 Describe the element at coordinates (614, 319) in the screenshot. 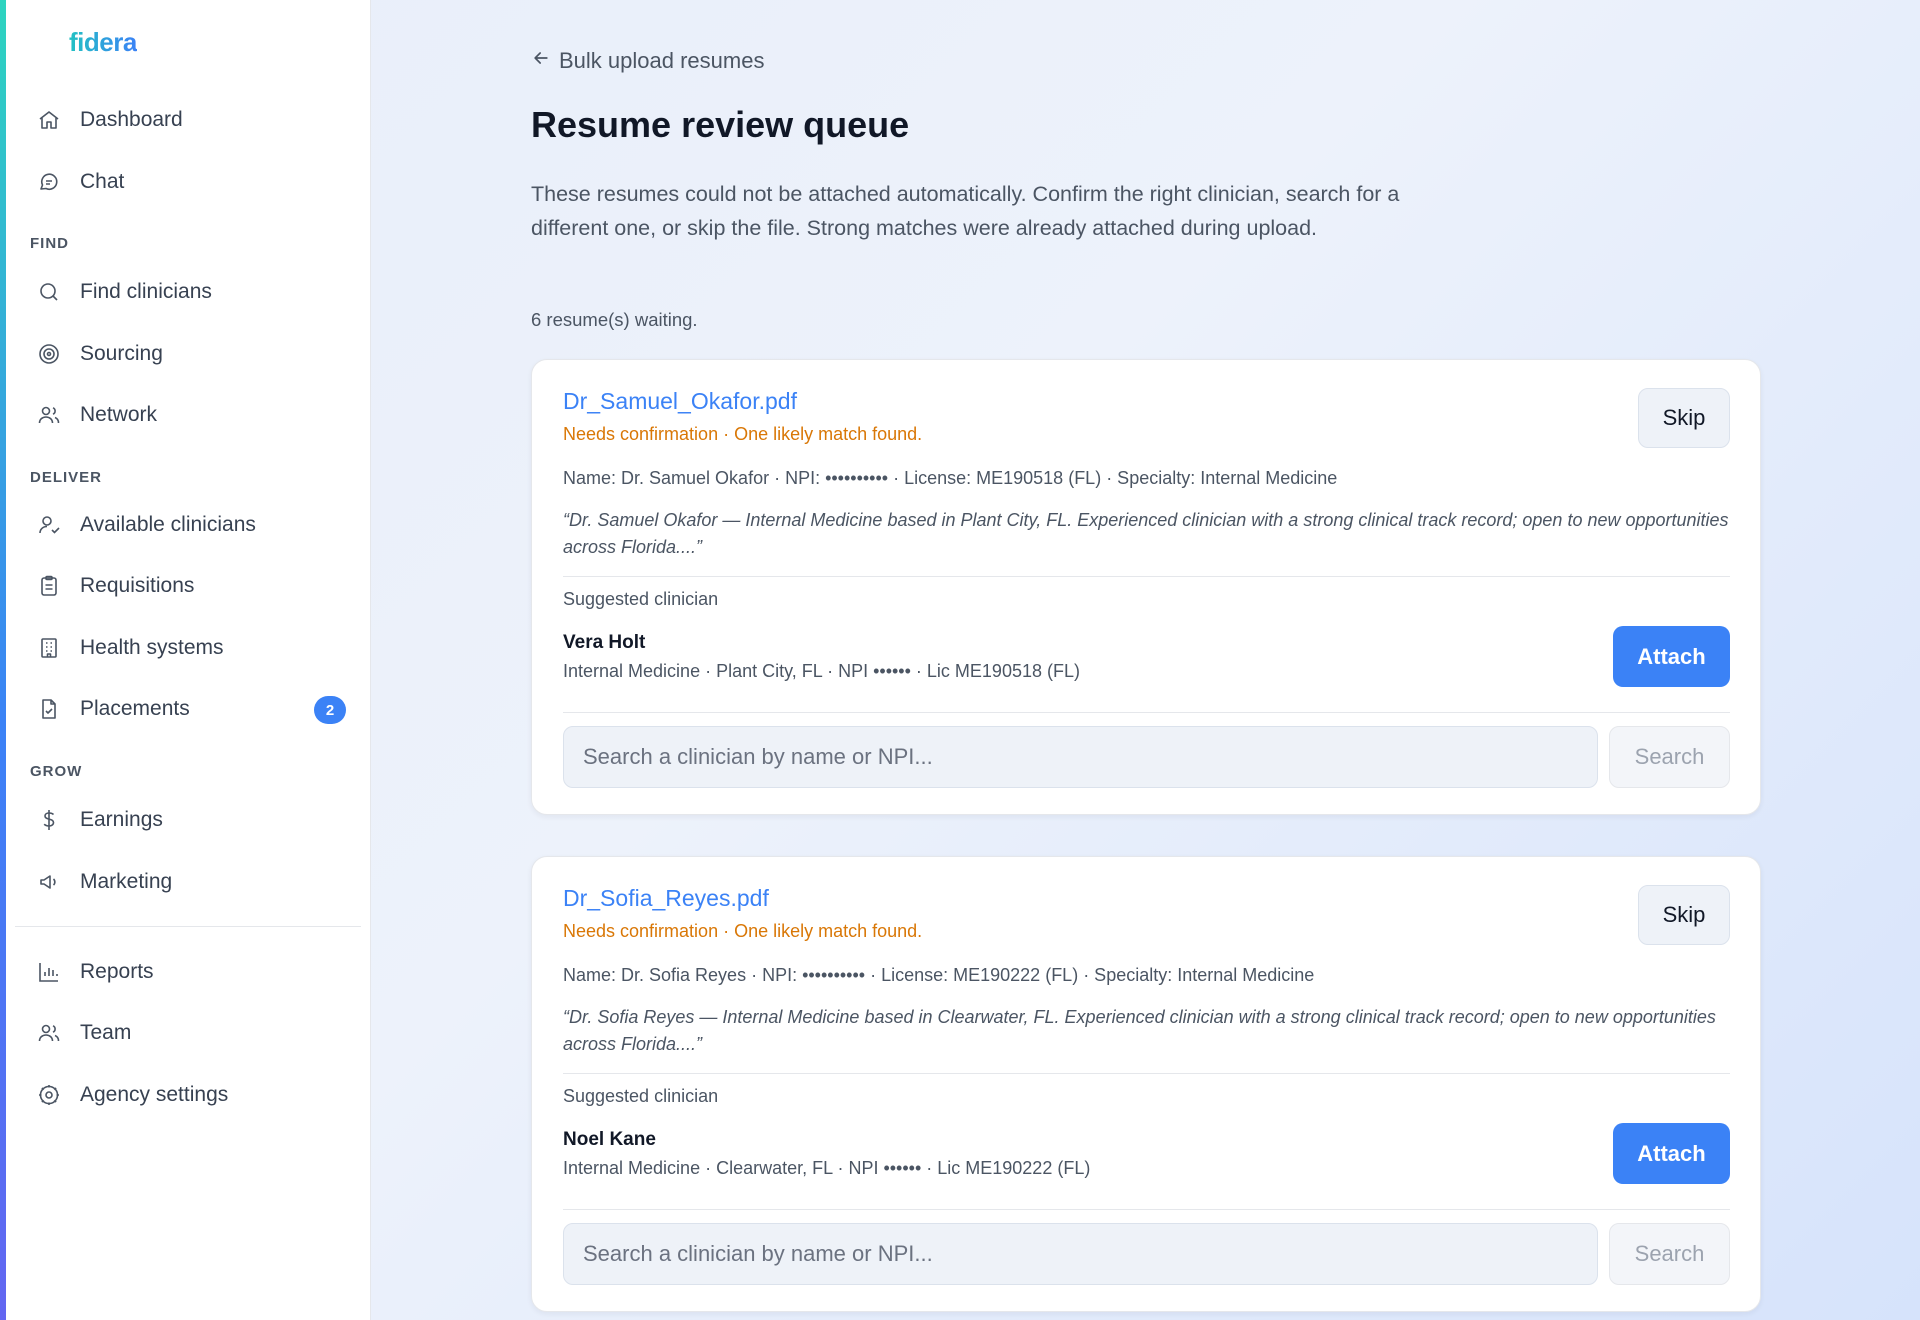

I see `waiting-count: 6 resume(s) waiting.` at that location.